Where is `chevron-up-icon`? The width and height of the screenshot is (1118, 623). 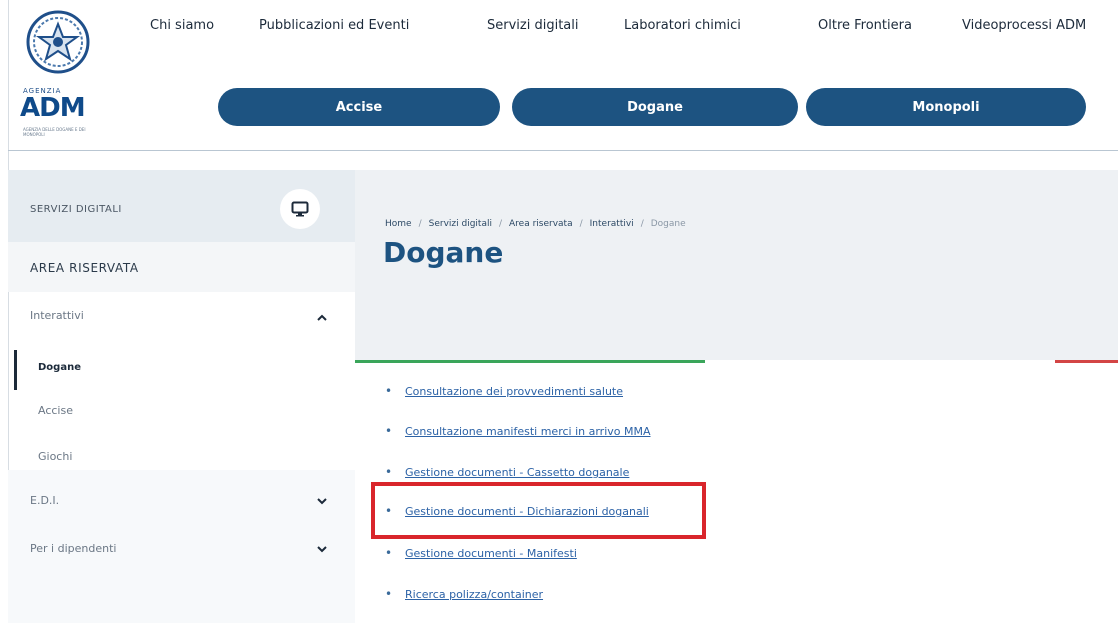 chevron-up-icon is located at coordinates (322, 317).